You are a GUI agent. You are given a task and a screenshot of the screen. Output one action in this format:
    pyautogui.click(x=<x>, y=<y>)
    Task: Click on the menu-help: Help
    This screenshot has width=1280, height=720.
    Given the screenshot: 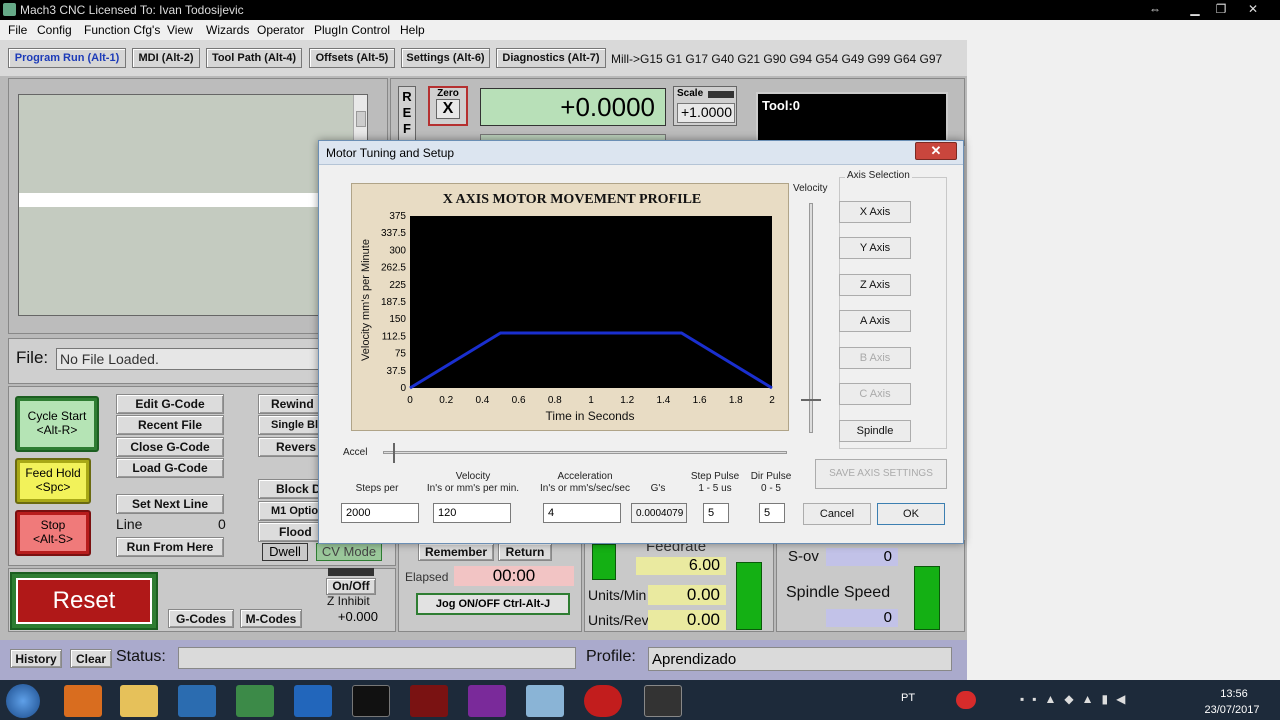 What is the action you would take?
    pyautogui.click(x=412, y=30)
    